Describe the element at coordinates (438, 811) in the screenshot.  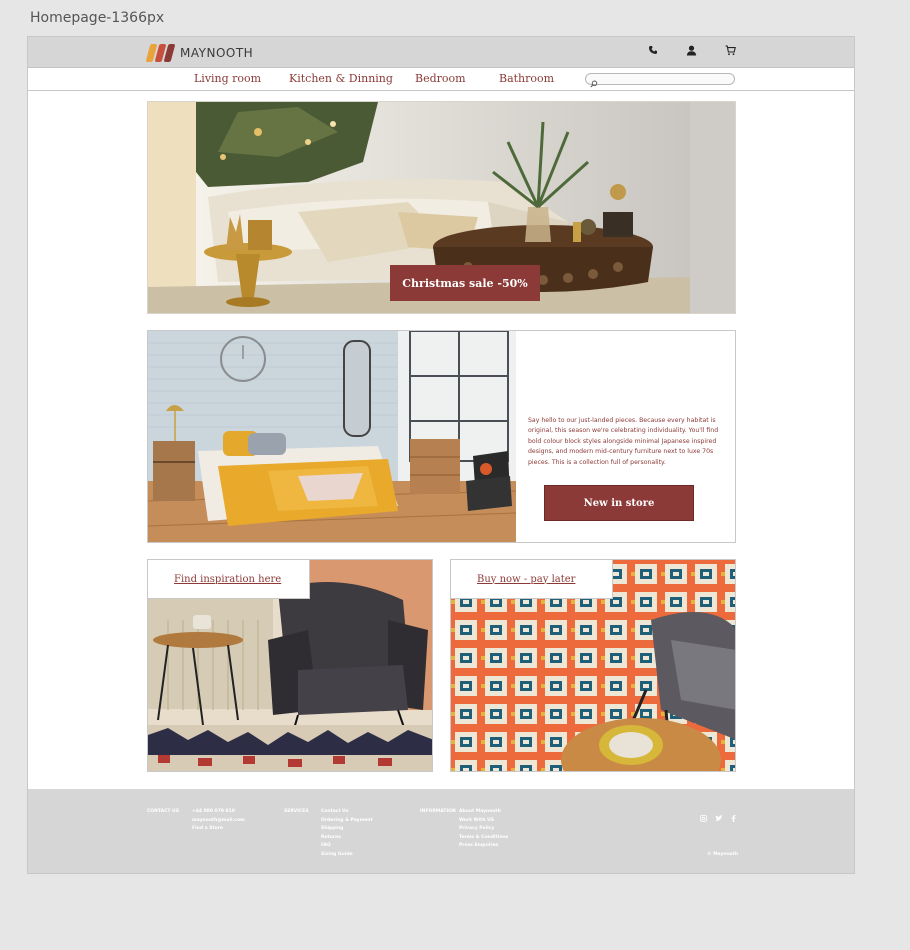
I see `footer-information-heading: INFORMATION` at that location.